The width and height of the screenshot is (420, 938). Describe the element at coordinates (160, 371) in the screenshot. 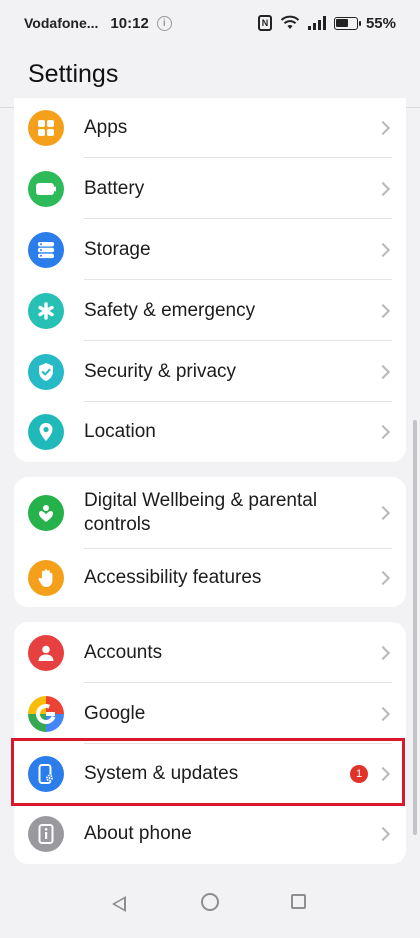

I see `settings-item-label: Security & privacy` at that location.